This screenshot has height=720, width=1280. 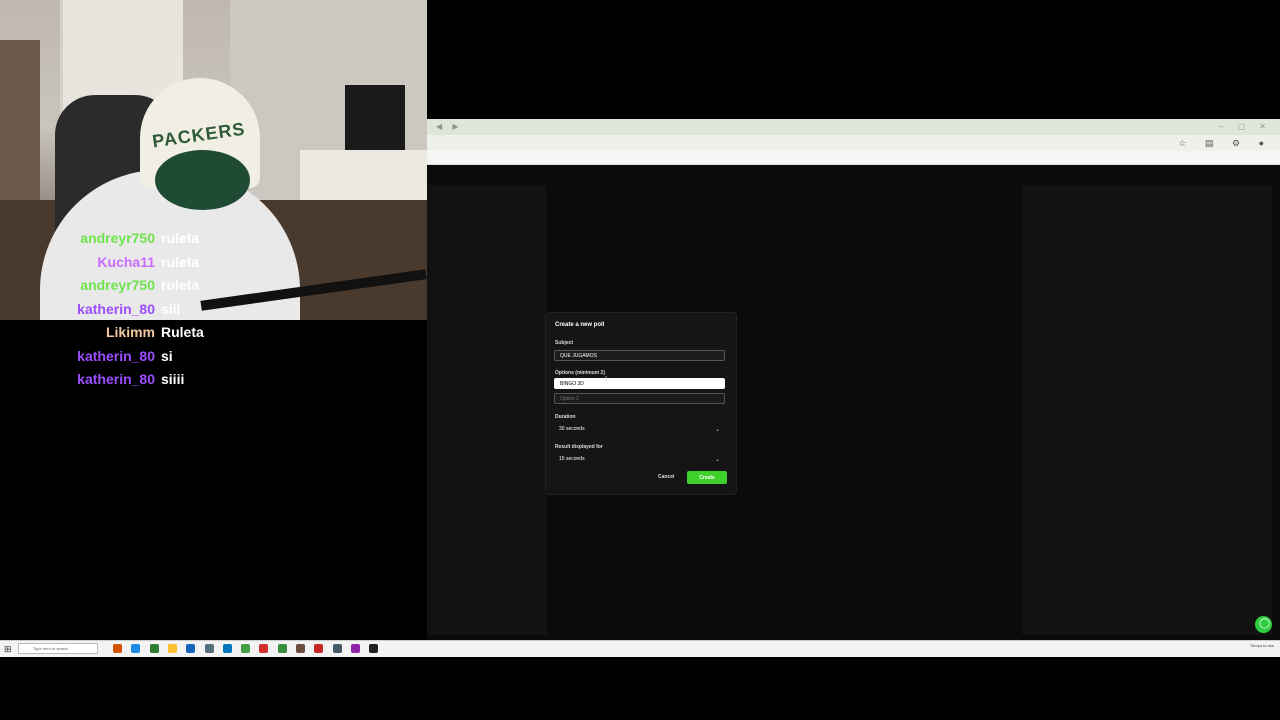 What do you see at coordinates (1262, 645) in the screenshot?
I see `system-tray: Temps to rise` at bounding box center [1262, 645].